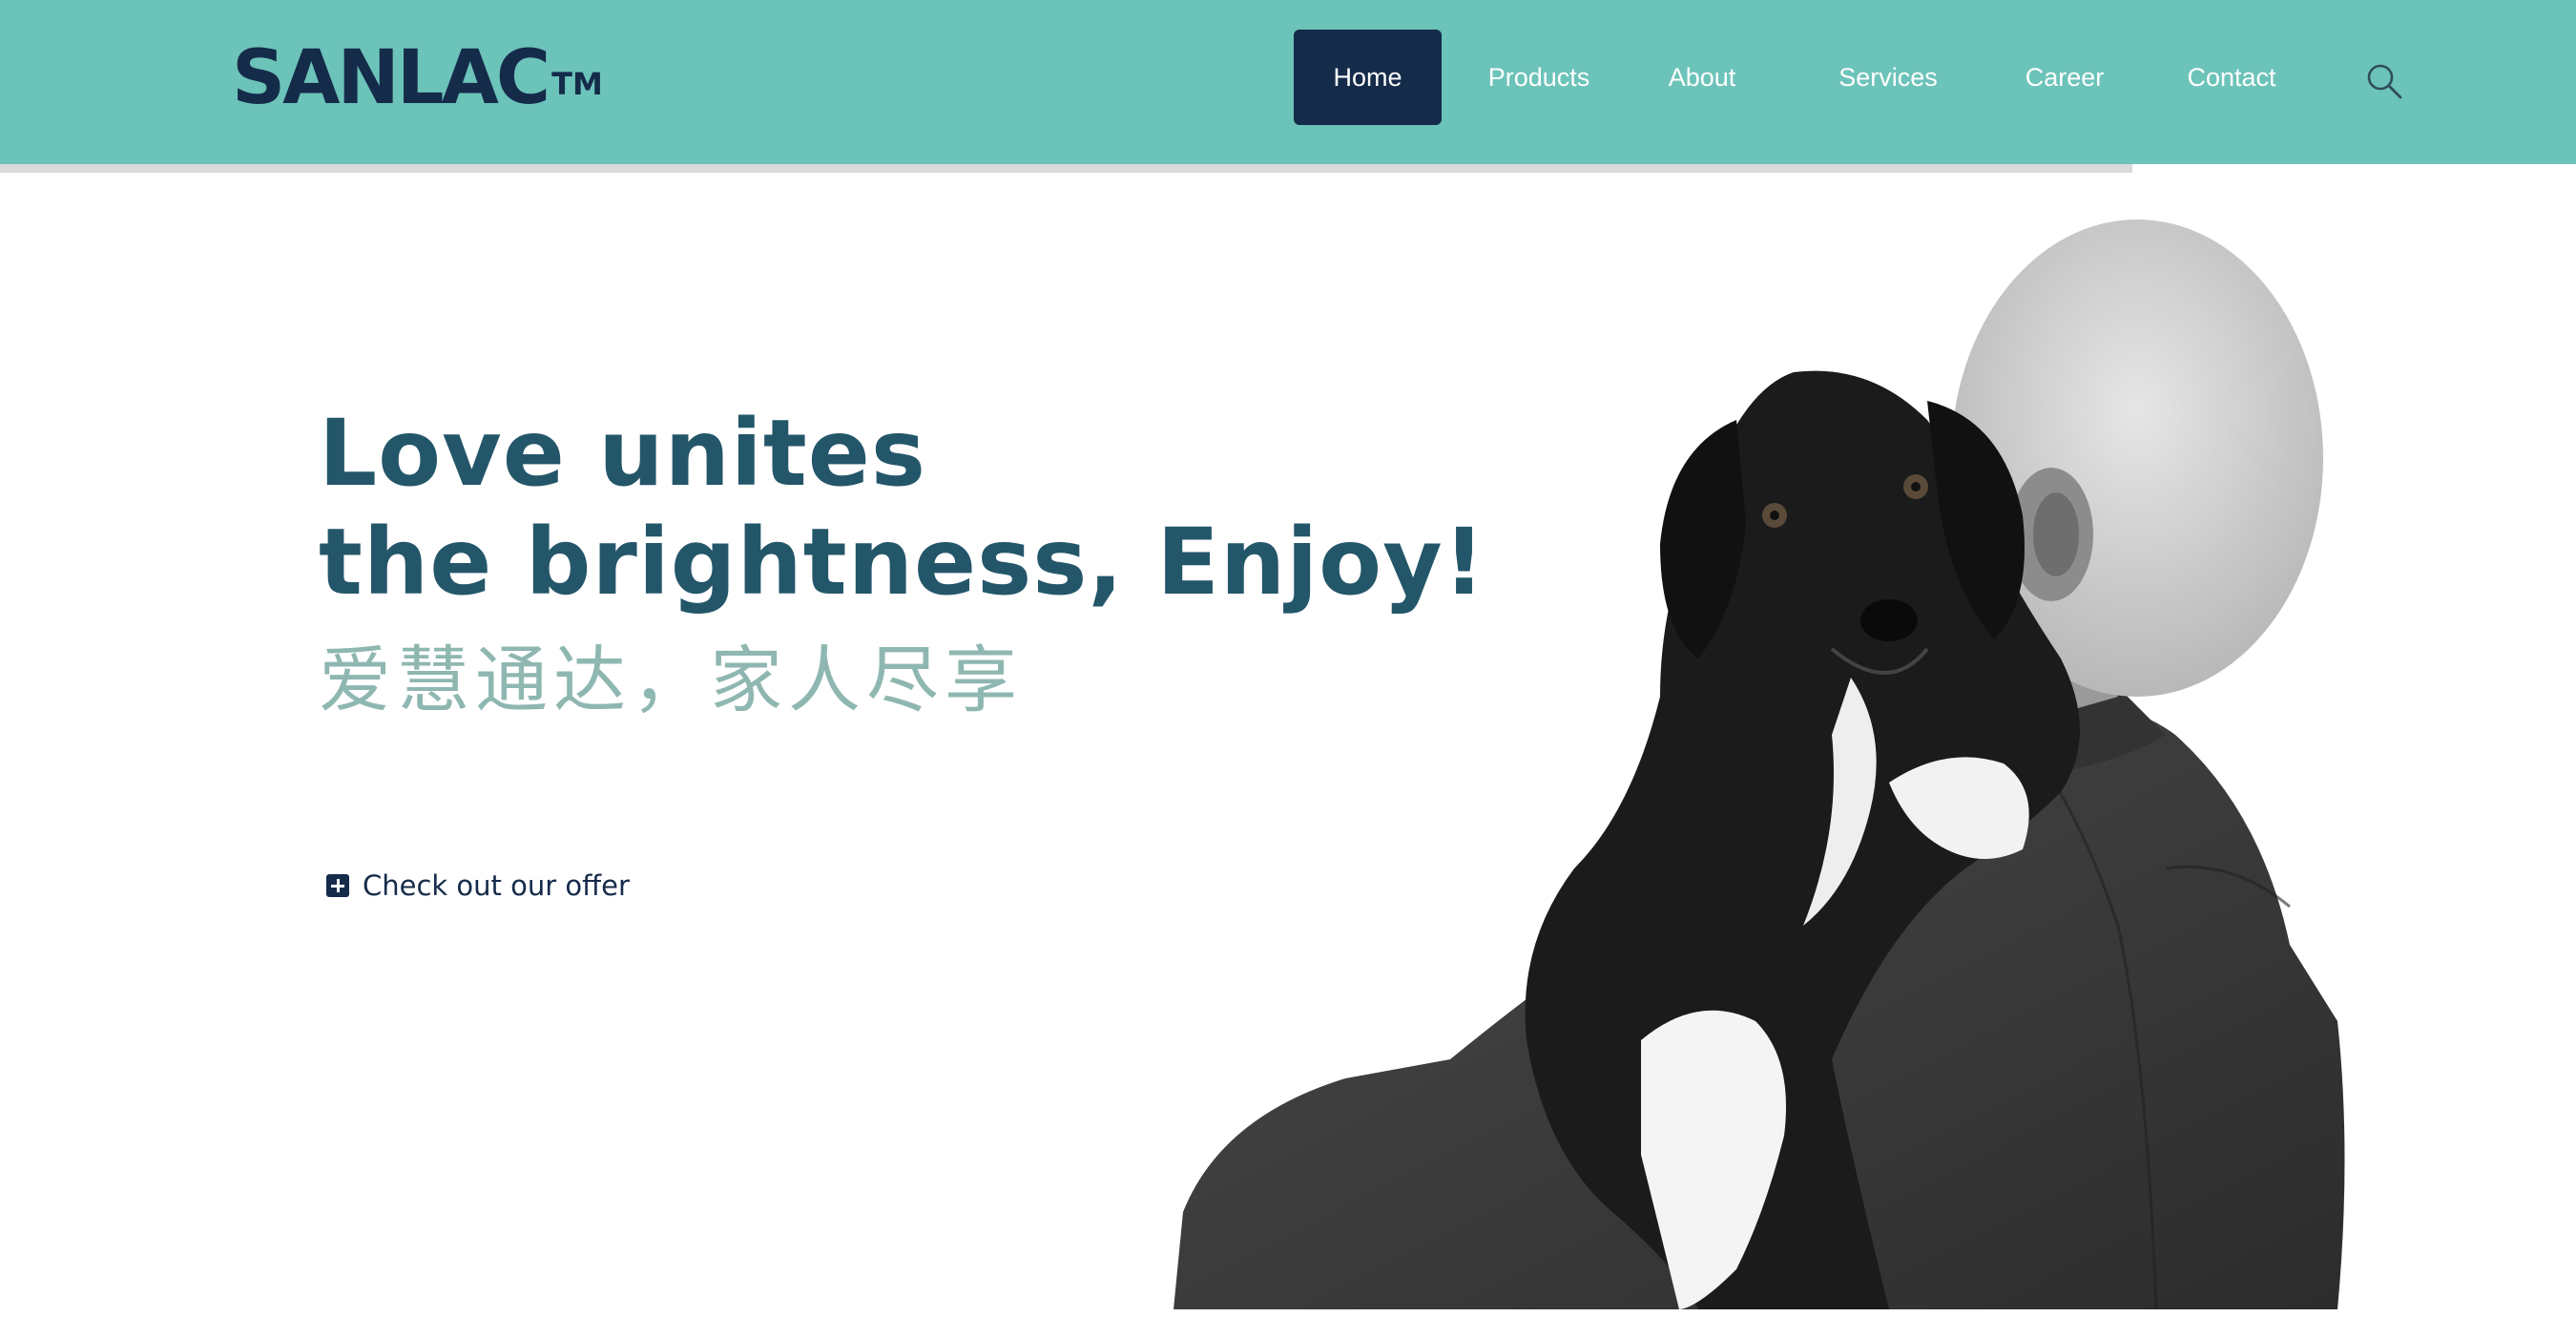  What do you see at coordinates (2232, 77) in the screenshot?
I see `nav-item-contact: Contact` at bounding box center [2232, 77].